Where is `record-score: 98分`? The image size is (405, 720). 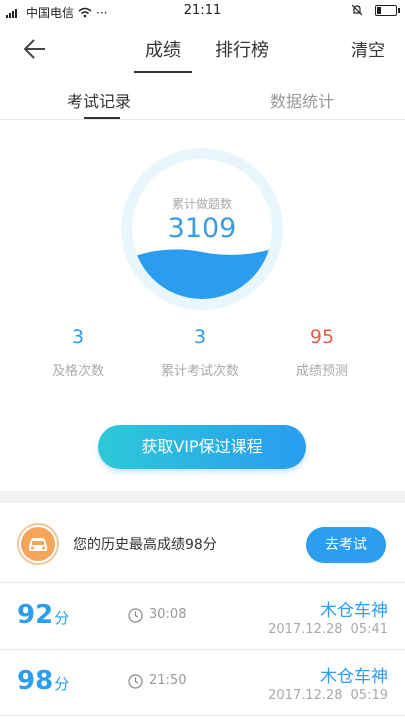
record-score: 98分 is located at coordinates (43, 681).